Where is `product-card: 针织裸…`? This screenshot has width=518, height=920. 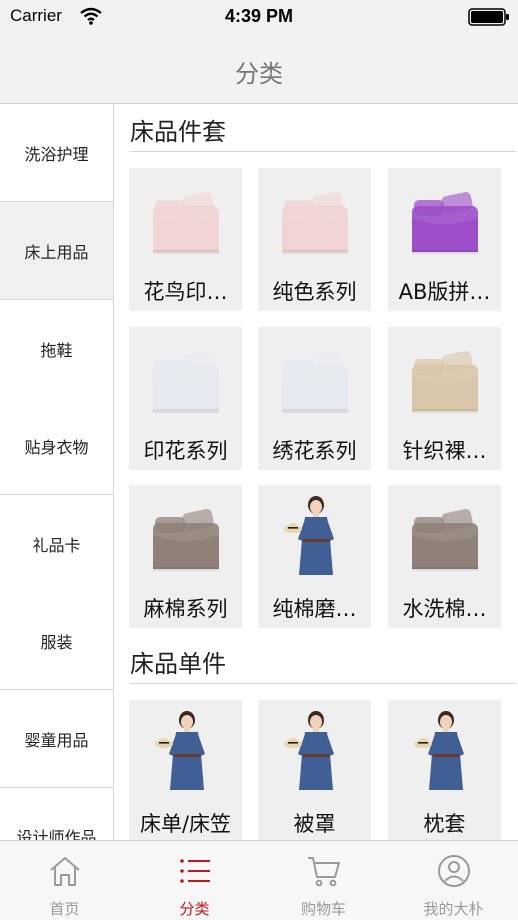 product-card: 针织裸… is located at coordinates (444, 398).